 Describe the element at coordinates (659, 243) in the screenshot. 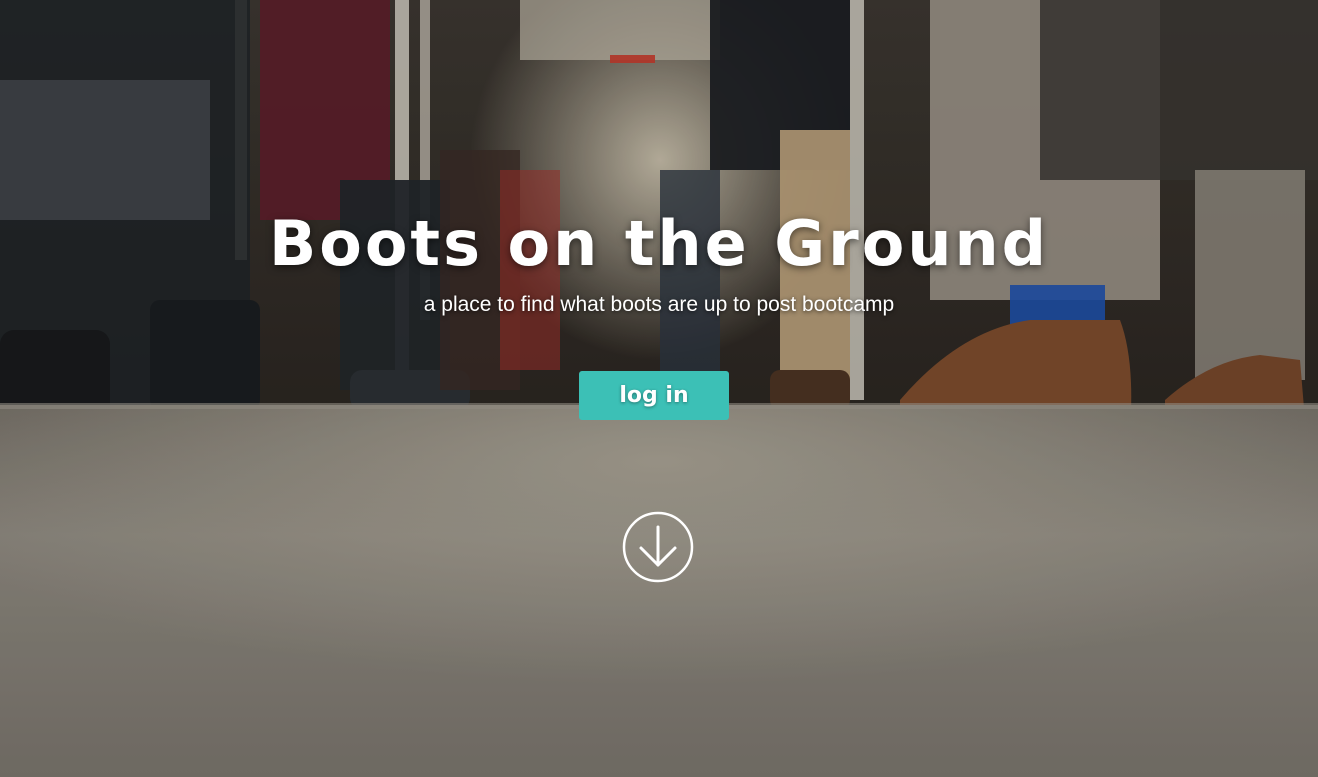

I see `page-title: Boots on the Ground` at that location.